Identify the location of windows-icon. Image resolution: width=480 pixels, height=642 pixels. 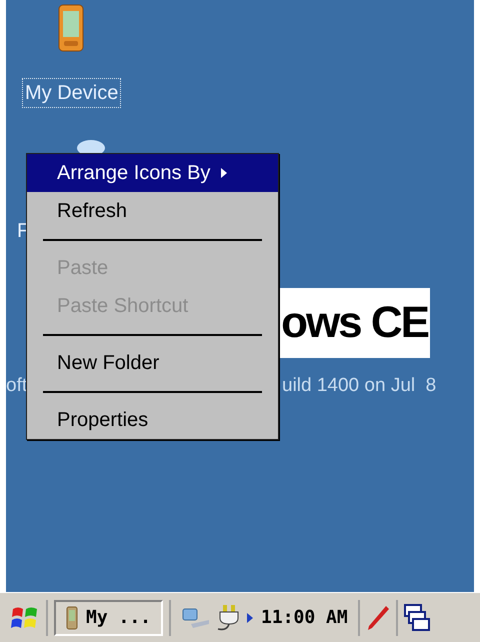
(417, 618).